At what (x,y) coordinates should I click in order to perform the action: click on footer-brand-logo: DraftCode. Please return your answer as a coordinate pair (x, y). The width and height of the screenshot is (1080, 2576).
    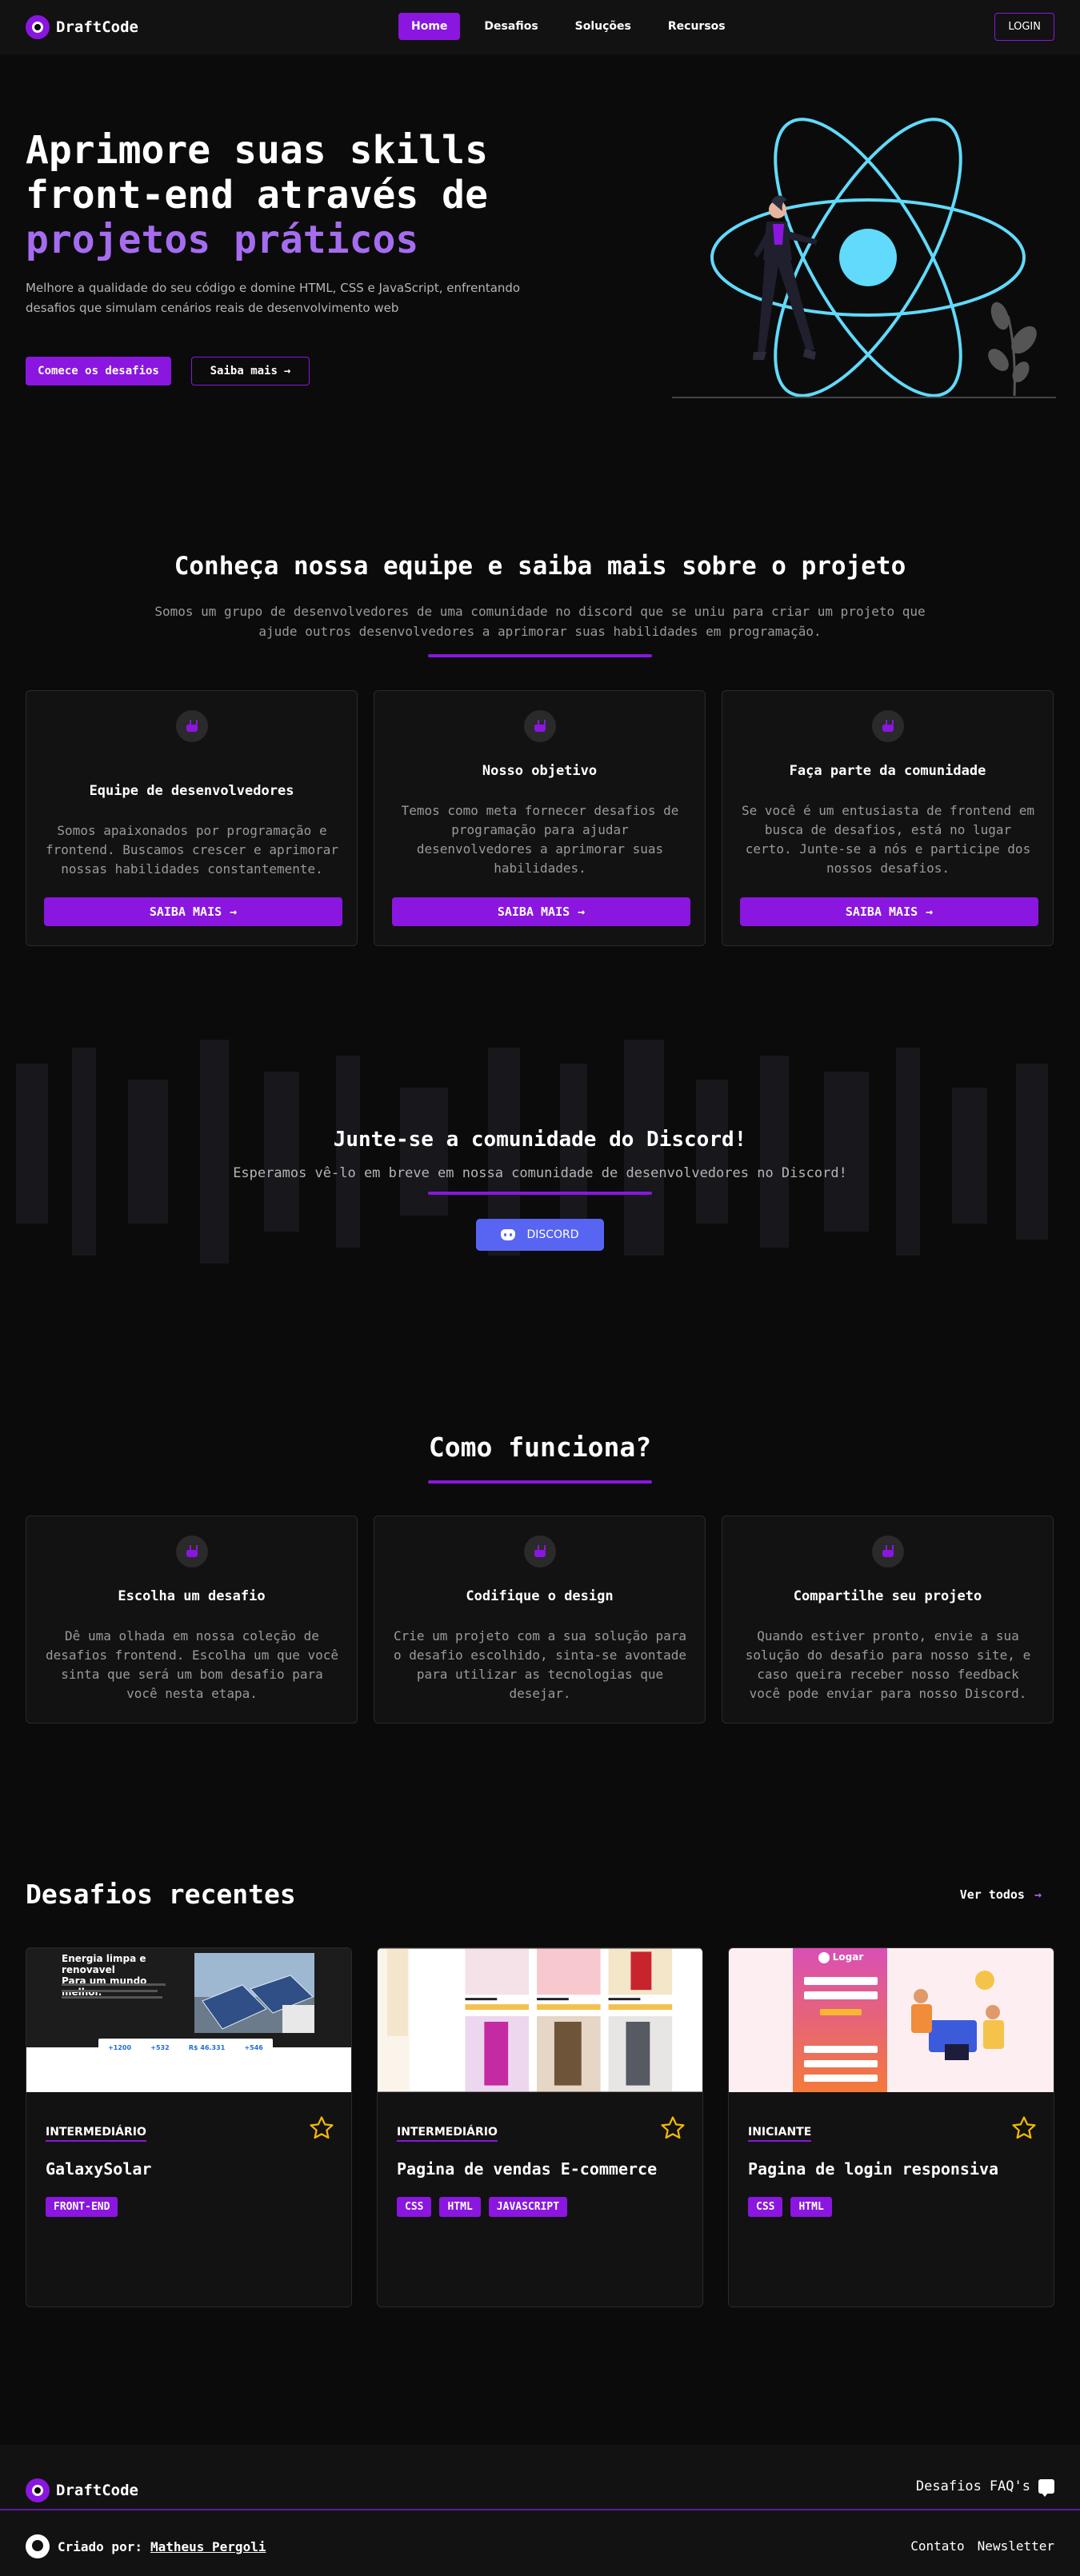
    Looking at the image, I should click on (82, 2490).